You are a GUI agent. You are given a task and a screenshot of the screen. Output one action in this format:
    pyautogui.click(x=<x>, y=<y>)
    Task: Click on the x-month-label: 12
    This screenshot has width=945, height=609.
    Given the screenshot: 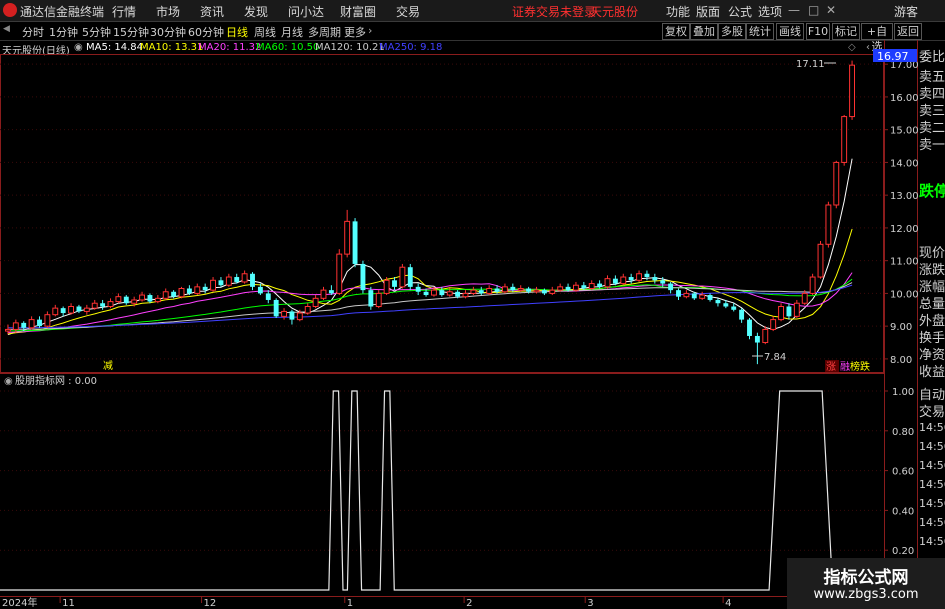 What is the action you would take?
    pyautogui.click(x=210, y=603)
    